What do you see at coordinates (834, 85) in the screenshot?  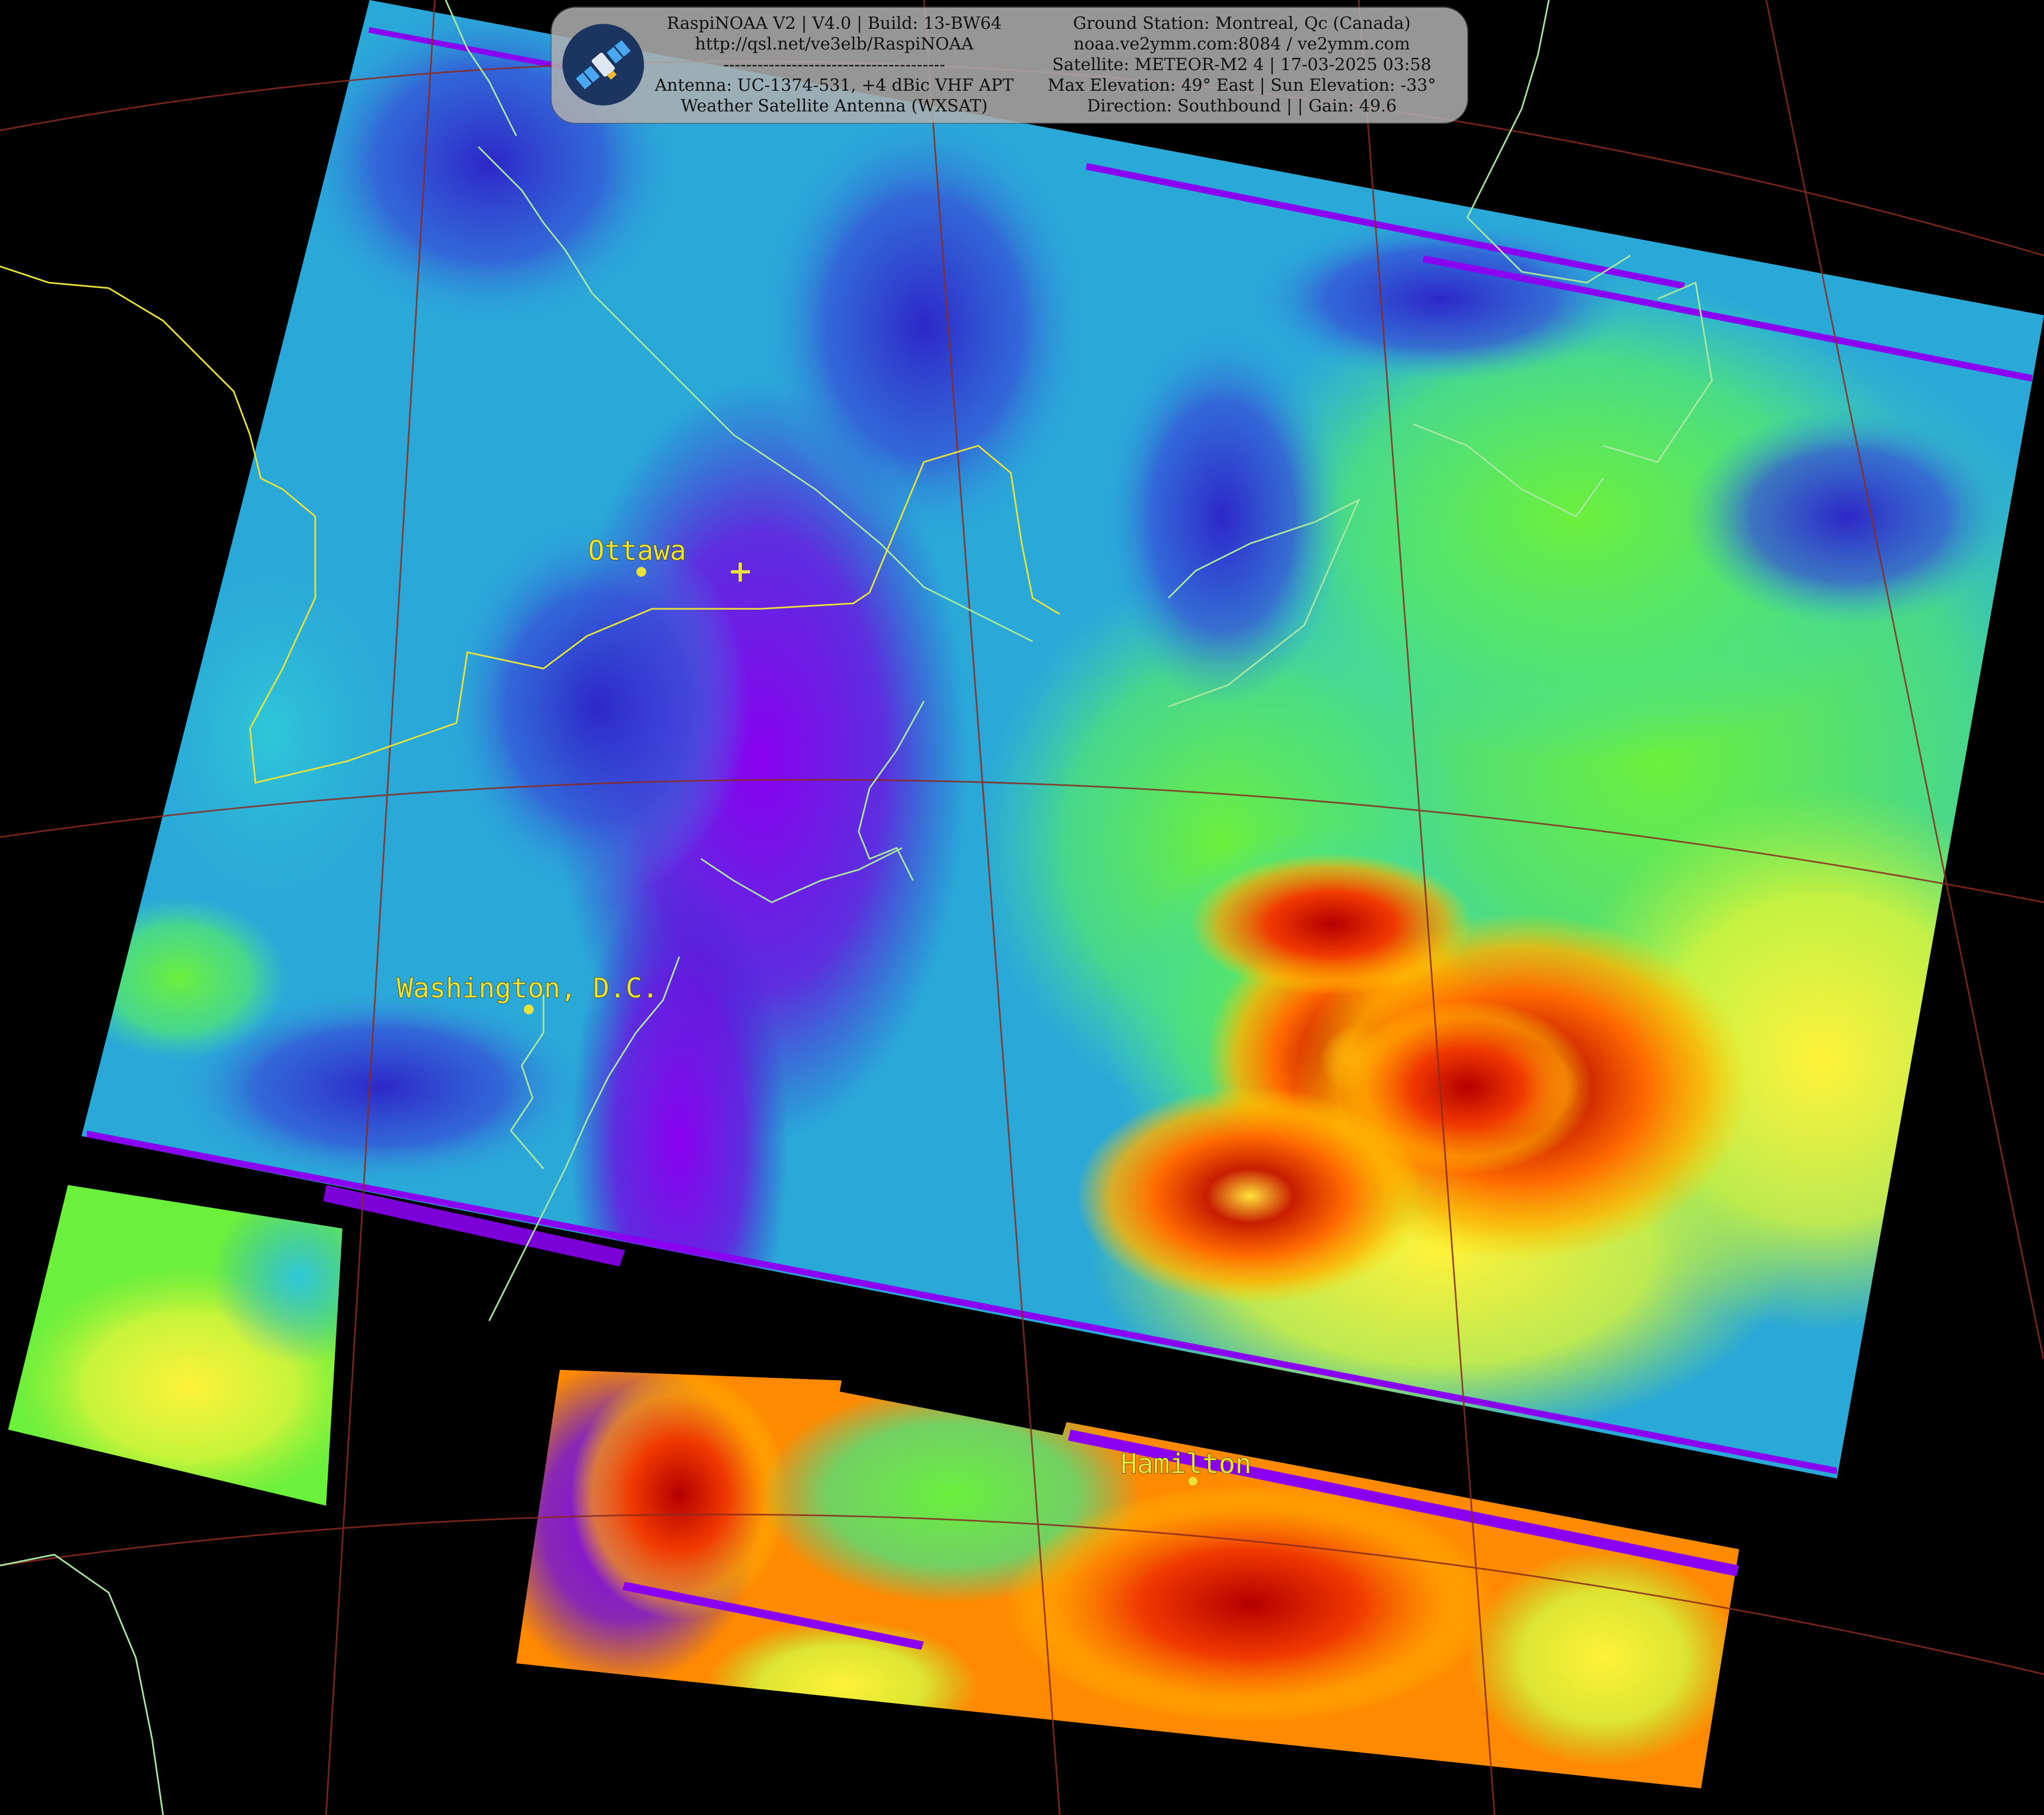 I see `antenna-line: Antenna: UC-1374-531, +4 dBic VHF APT` at bounding box center [834, 85].